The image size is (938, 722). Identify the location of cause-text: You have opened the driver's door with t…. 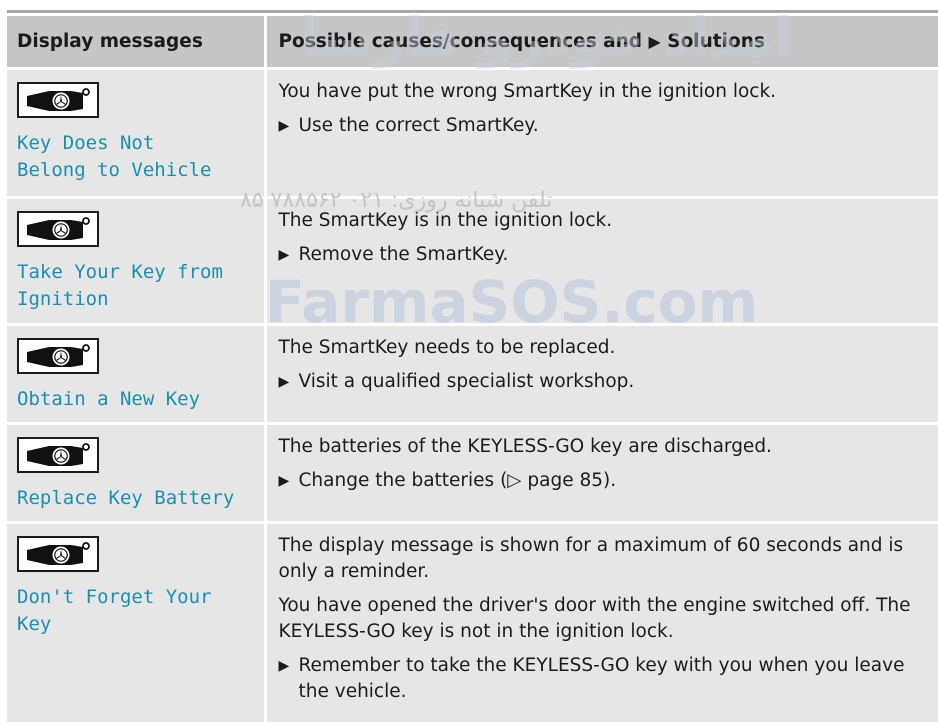
(605, 619).